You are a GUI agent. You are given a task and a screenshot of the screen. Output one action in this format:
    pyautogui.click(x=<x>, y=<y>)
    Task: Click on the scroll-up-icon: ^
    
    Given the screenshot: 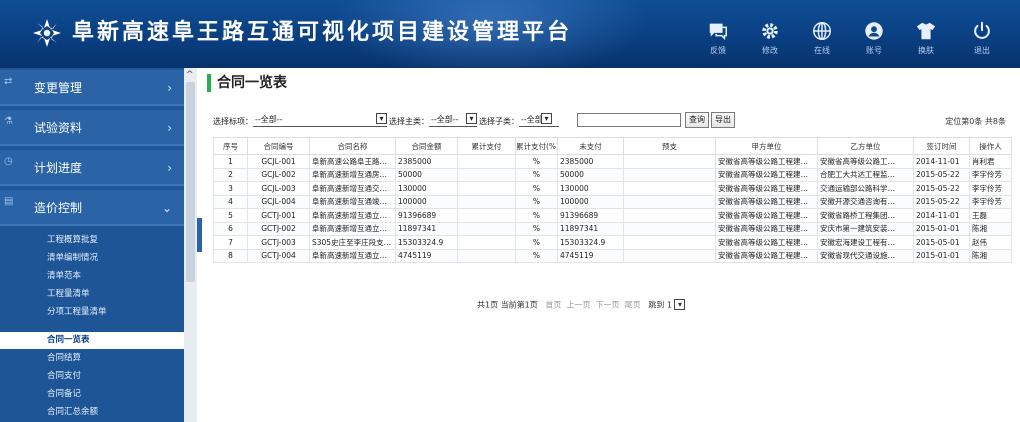 What is the action you would take?
    pyautogui.click(x=190, y=75)
    